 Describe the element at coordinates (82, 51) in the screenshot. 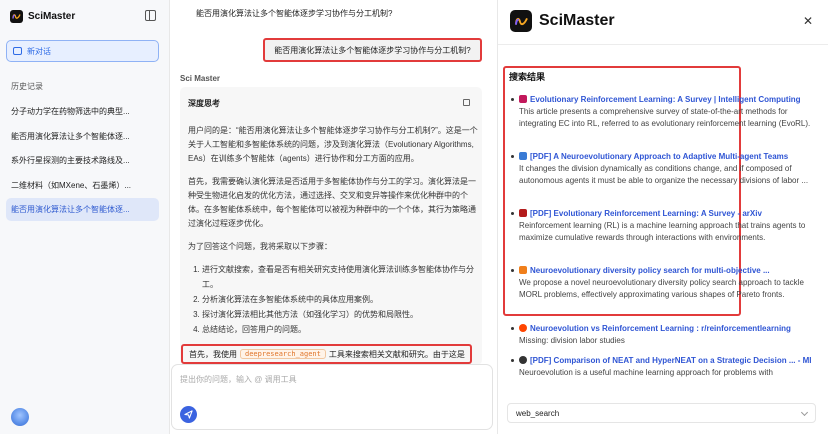

I see `new-chat-button: 新对话` at that location.